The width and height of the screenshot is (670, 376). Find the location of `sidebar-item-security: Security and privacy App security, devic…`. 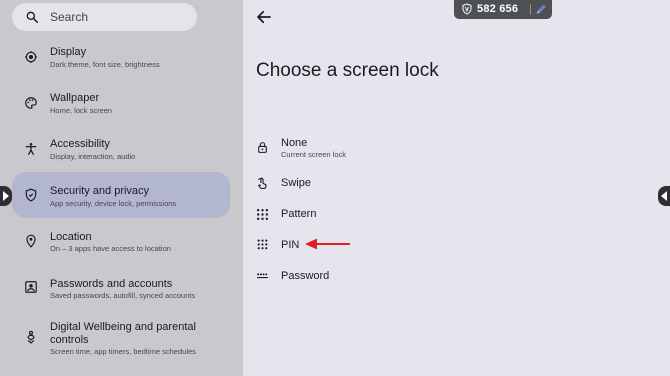

sidebar-item-security: Security and privacy App security, devic… is located at coordinates (121, 195).